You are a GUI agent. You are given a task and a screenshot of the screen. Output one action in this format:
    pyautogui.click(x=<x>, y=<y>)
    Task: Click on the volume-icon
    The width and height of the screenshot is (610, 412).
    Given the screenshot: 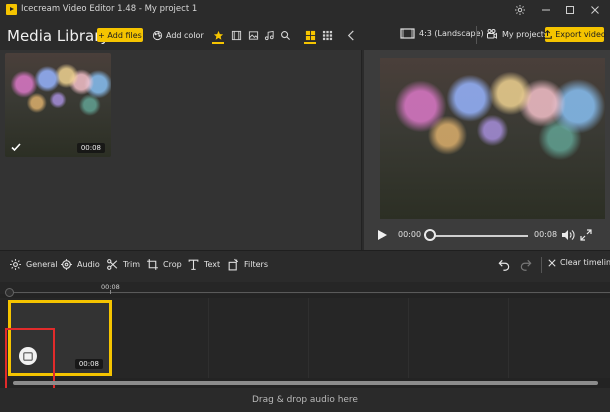 What is the action you would take?
    pyautogui.click(x=568, y=235)
    